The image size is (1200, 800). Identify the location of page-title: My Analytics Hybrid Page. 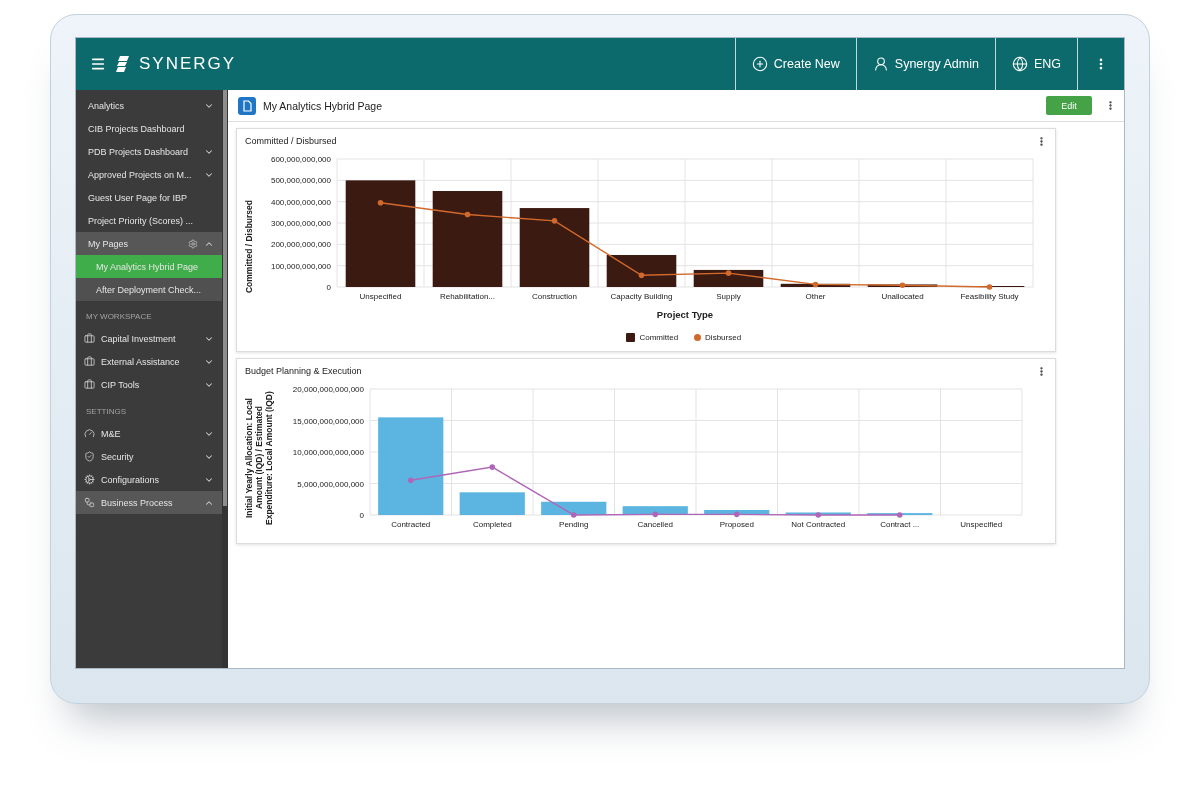
(323, 105).